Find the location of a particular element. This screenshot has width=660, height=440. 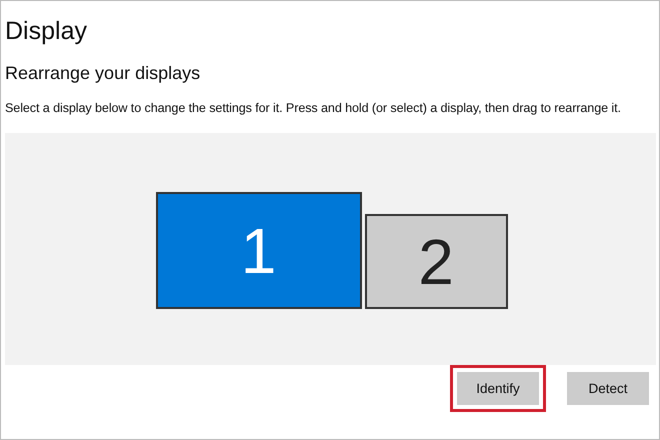

display-tile: 1 is located at coordinates (259, 250).